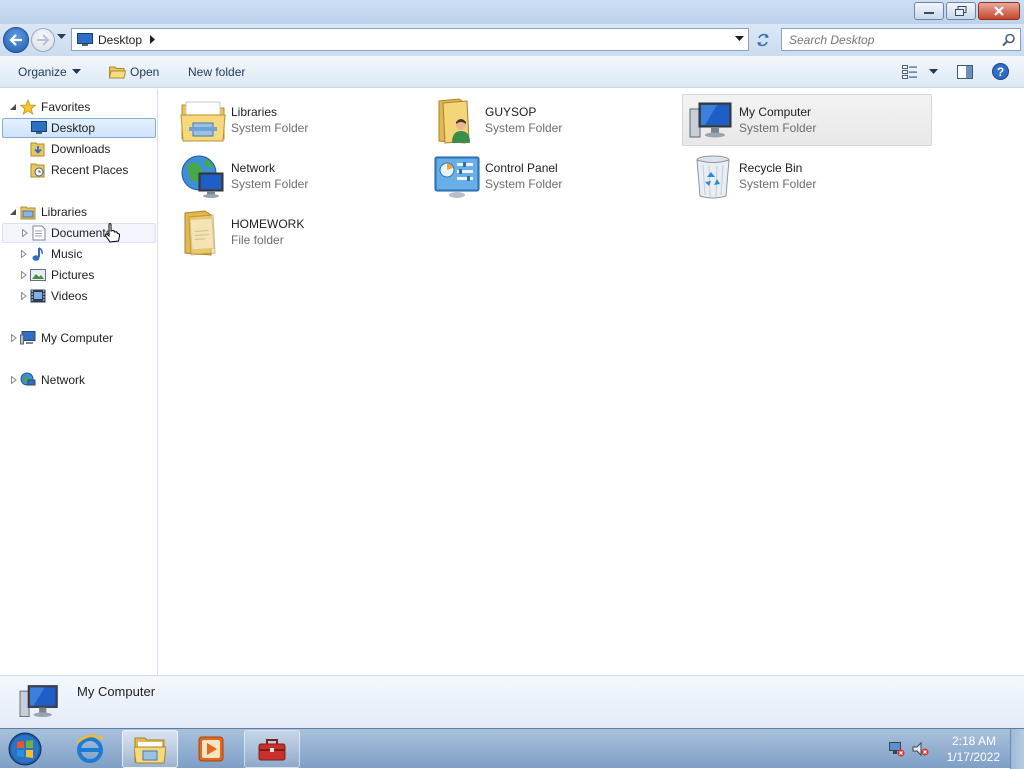 This screenshot has height=769, width=1024. What do you see at coordinates (300, 177) in the screenshot?
I see `item-network: Network System Folder` at bounding box center [300, 177].